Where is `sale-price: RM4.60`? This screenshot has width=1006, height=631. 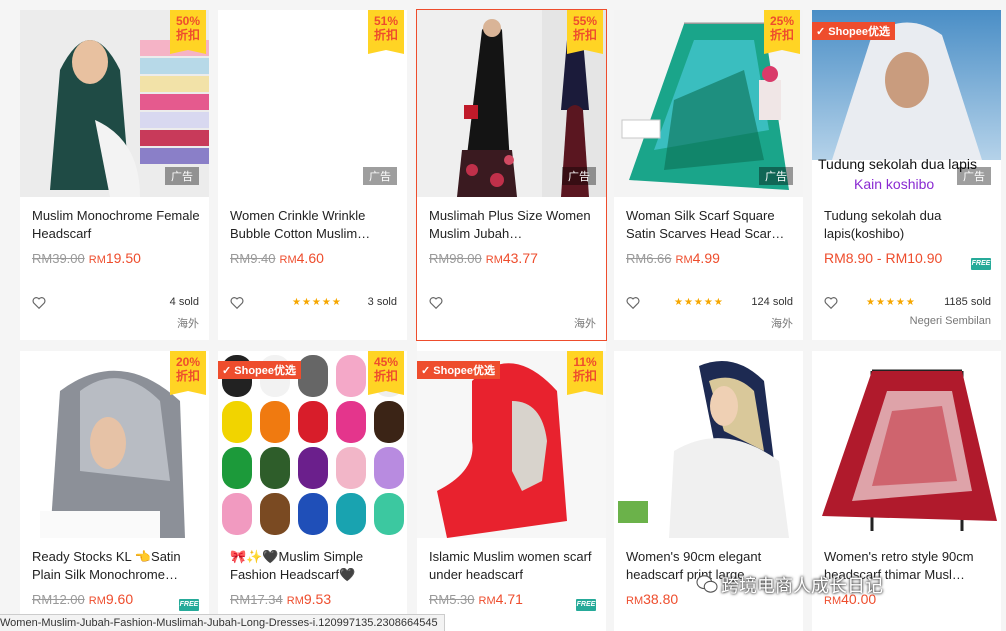 sale-price: RM4.60 is located at coordinates (301, 258).